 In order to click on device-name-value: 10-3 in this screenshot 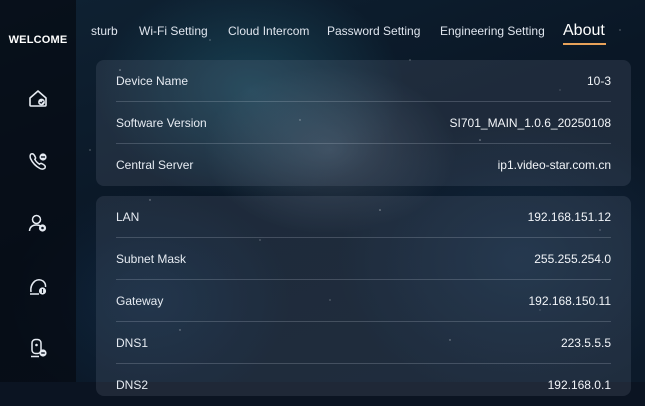, I will do `click(598, 81)`.